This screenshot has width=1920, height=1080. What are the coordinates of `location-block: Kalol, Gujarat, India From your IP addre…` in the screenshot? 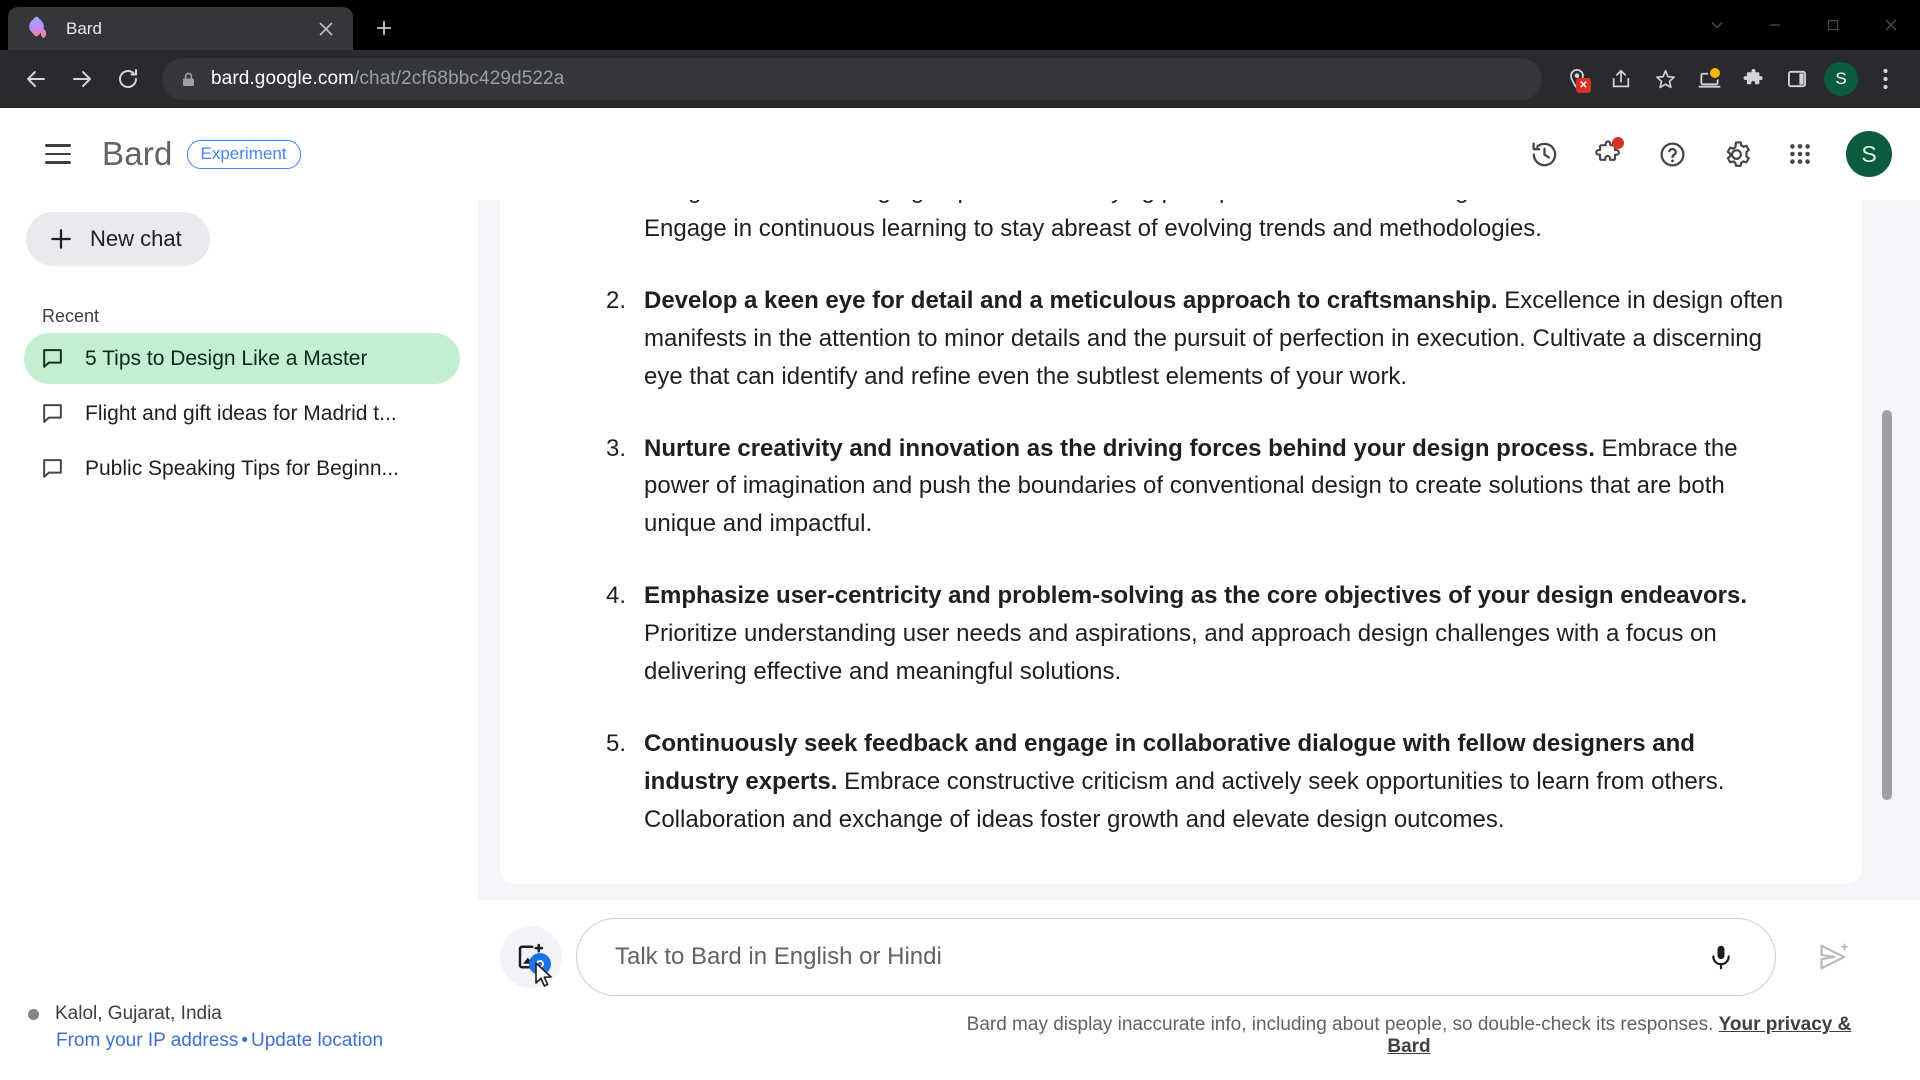 It's located at (239, 1030).